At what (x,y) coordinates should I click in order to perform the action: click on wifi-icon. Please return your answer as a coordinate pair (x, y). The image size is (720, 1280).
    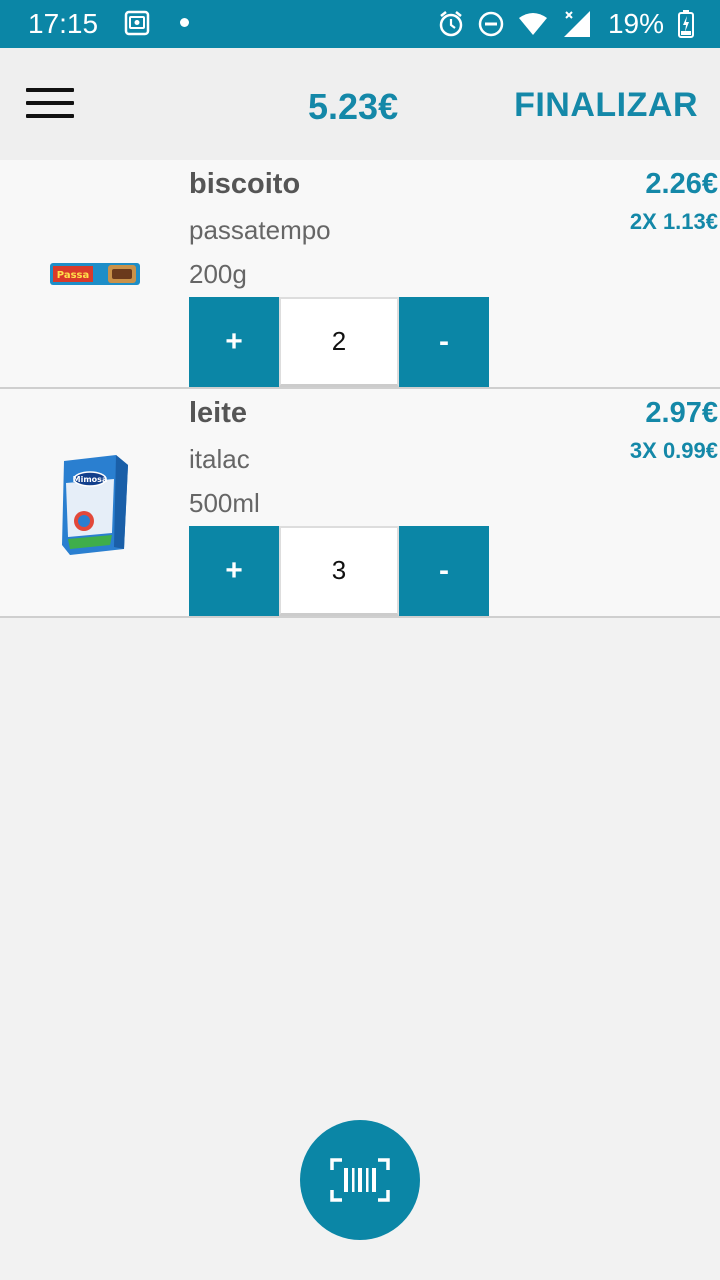
    Looking at the image, I should click on (532, 24).